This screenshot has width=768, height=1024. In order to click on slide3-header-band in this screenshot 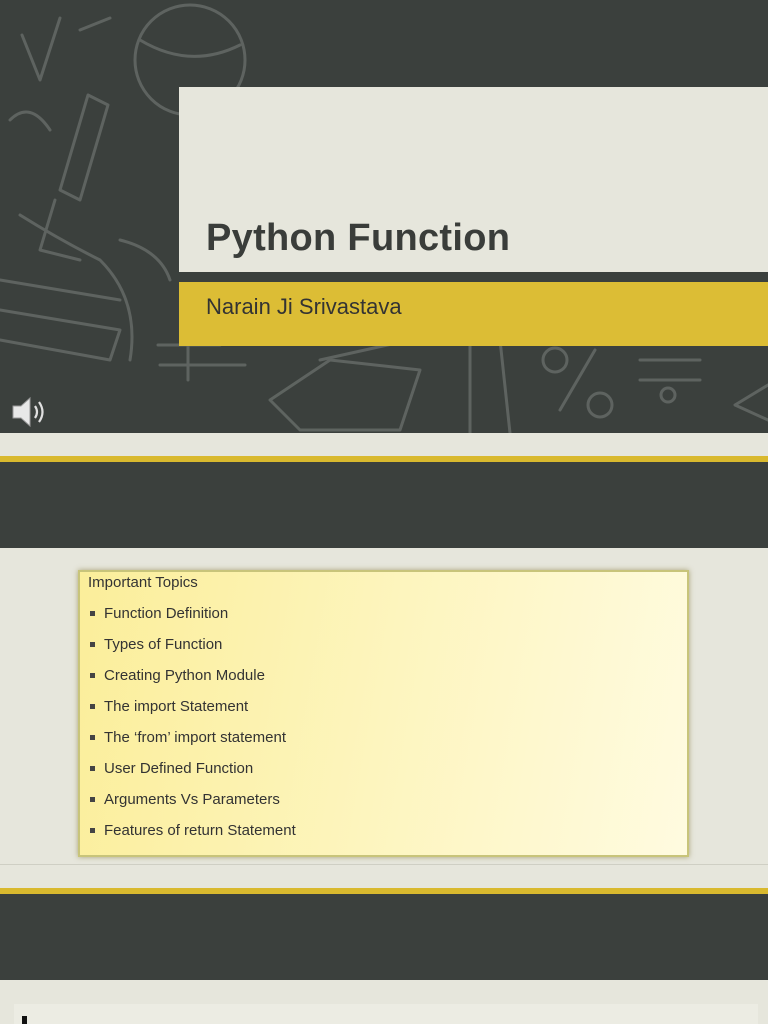, I will do `click(384, 937)`.